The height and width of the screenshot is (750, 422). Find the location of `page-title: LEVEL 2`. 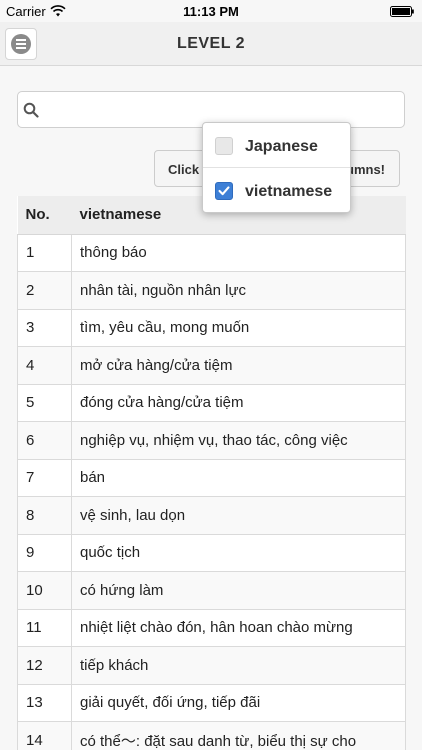

page-title: LEVEL 2 is located at coordinates (211, 43).